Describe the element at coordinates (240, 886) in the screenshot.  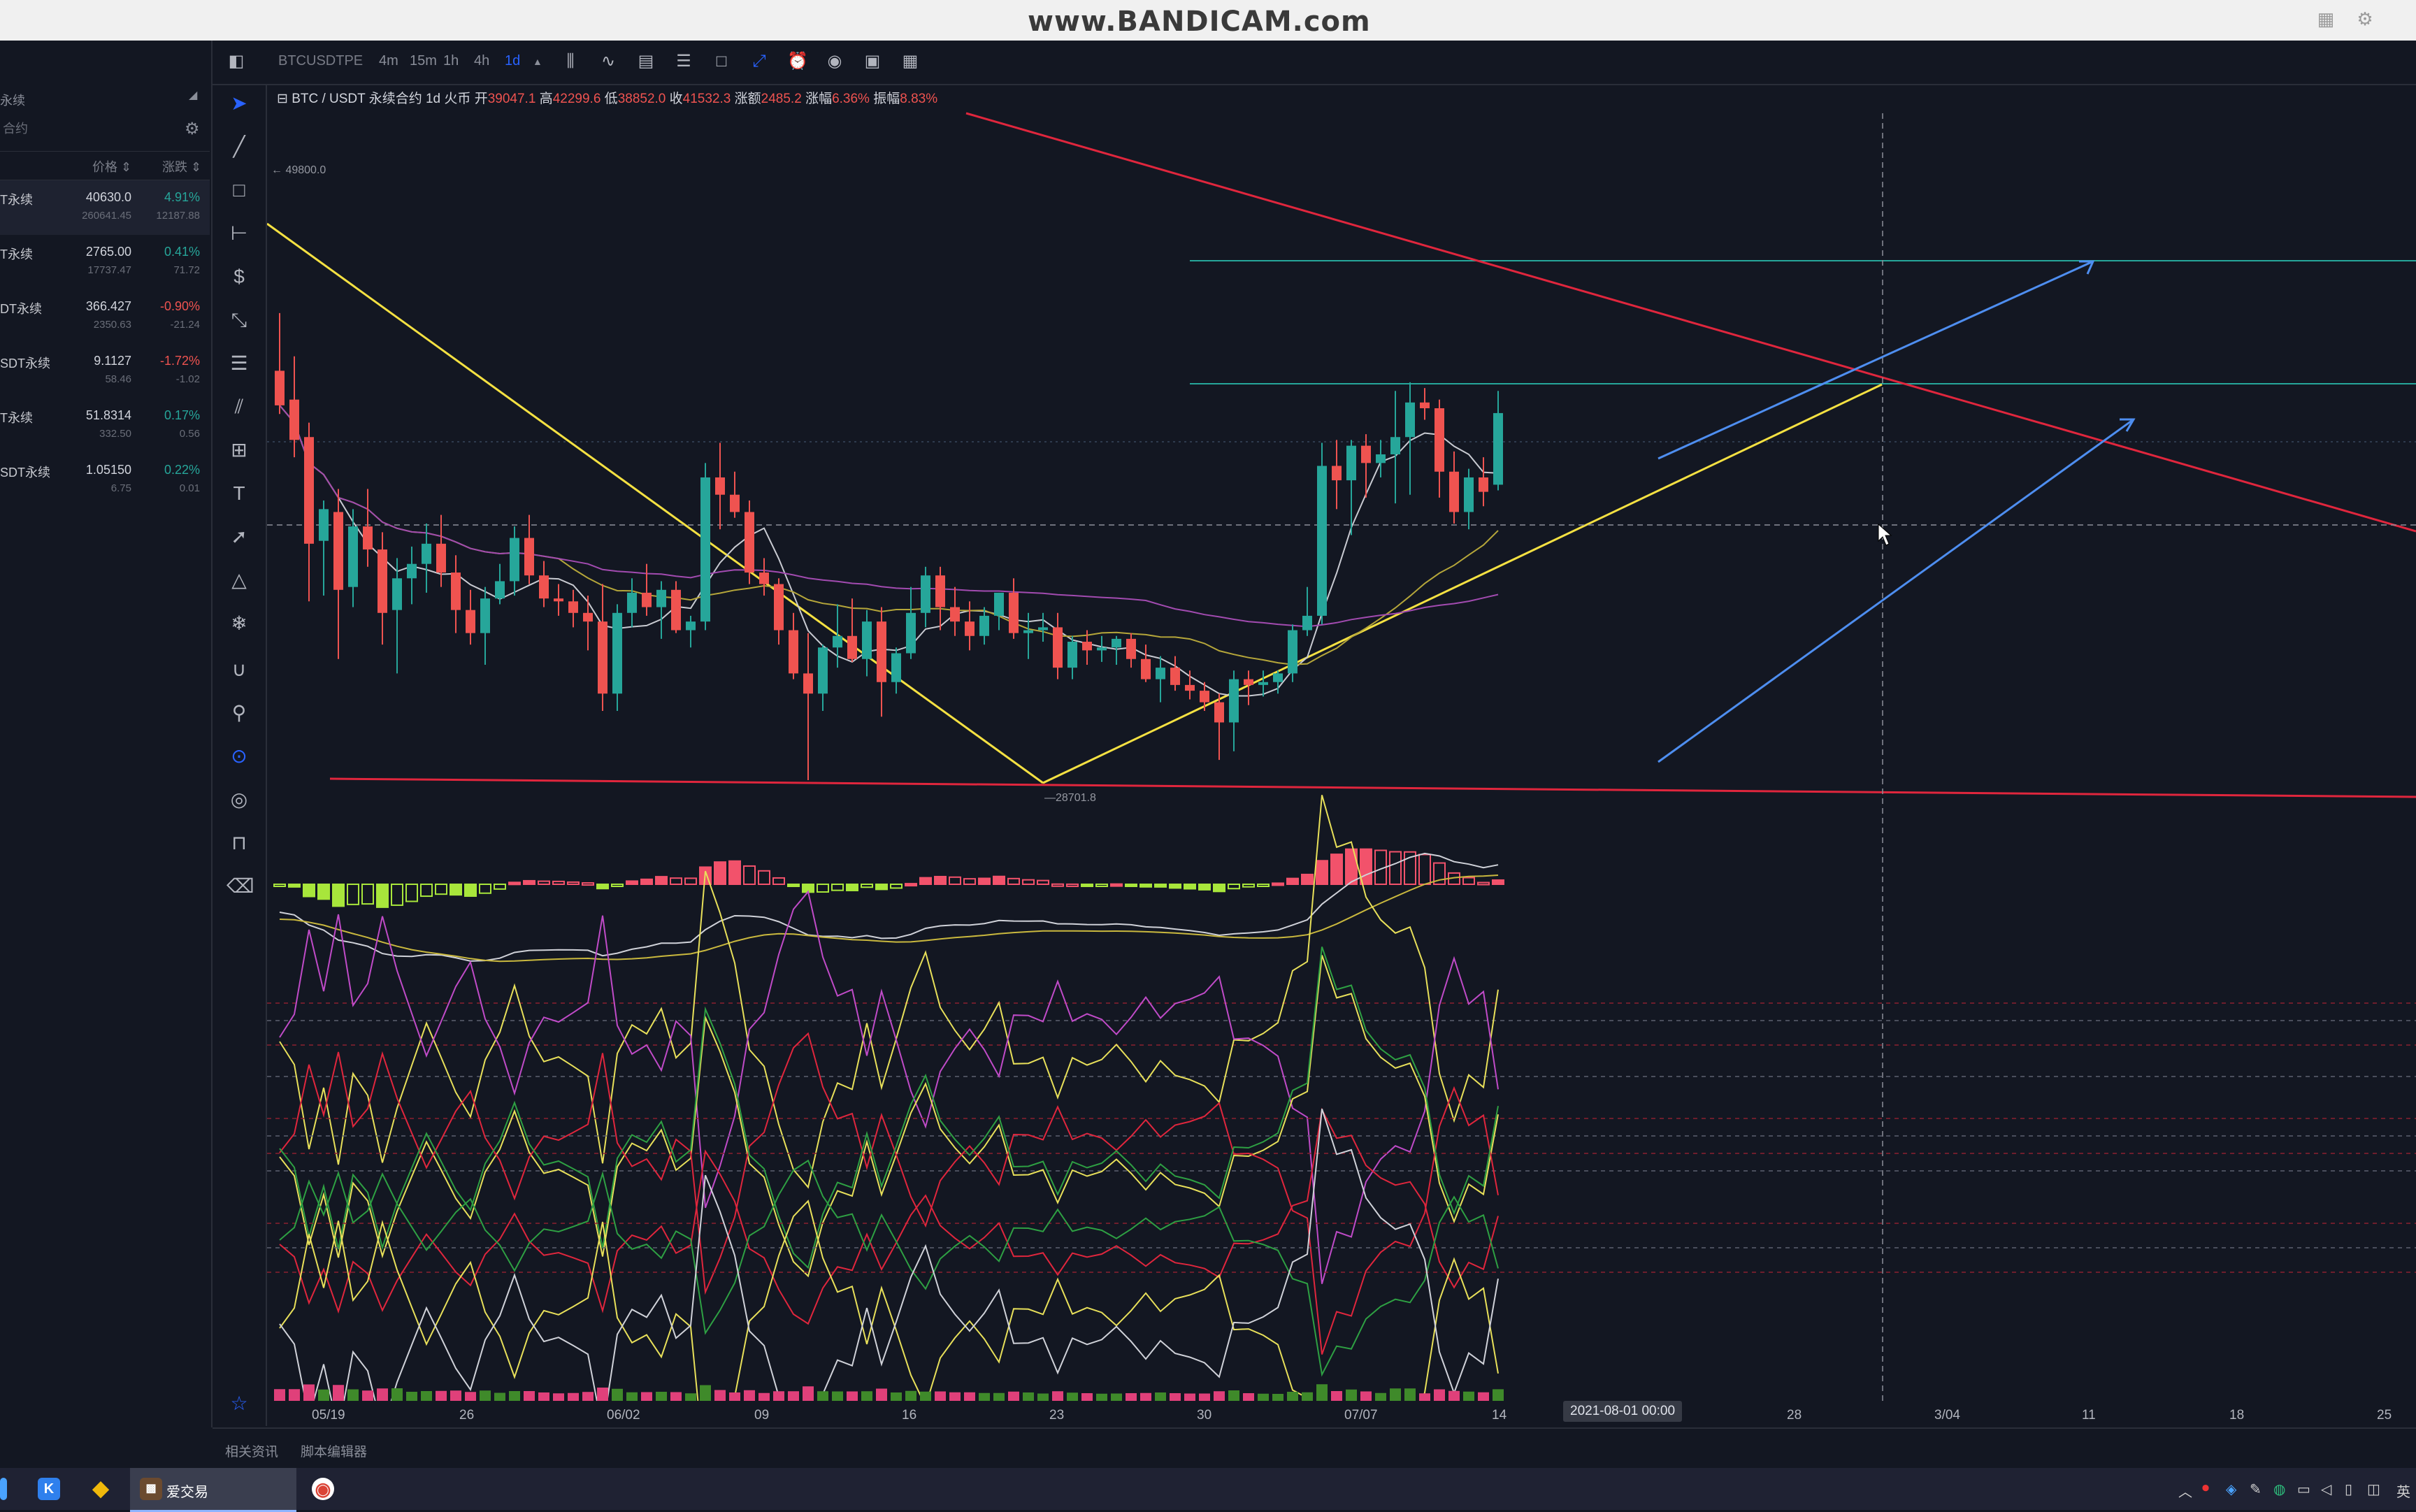
I see `eraser-icon: ⌫` at that location.